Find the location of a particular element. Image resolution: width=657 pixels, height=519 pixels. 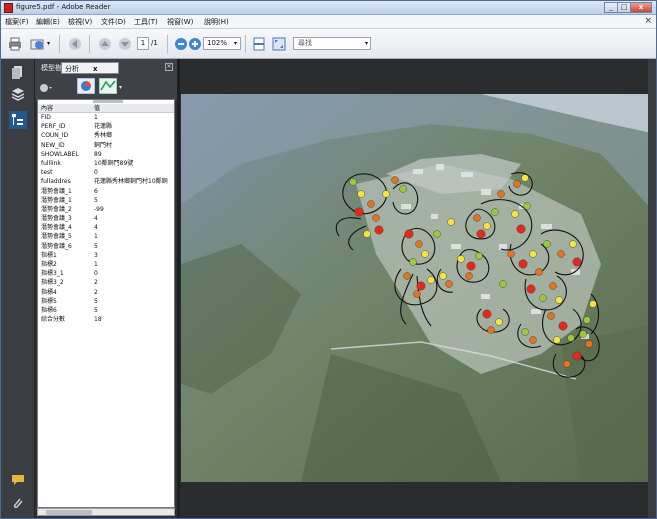

menu-window: 視窗(W) is located at coordinates (180, 22).